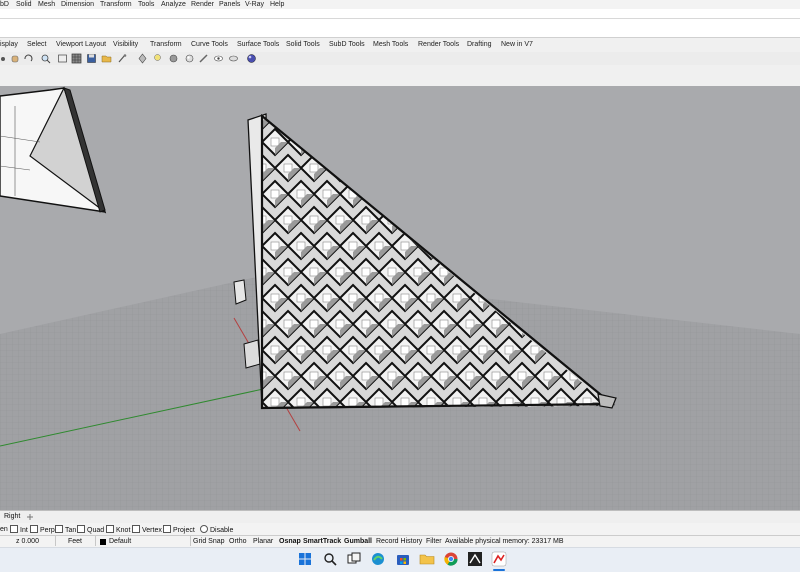 This screenshot has width=800, height=572. Describe the element at coordinates (118, 529) in the screenshot. I see `osnap-knot: Knot` at that location.